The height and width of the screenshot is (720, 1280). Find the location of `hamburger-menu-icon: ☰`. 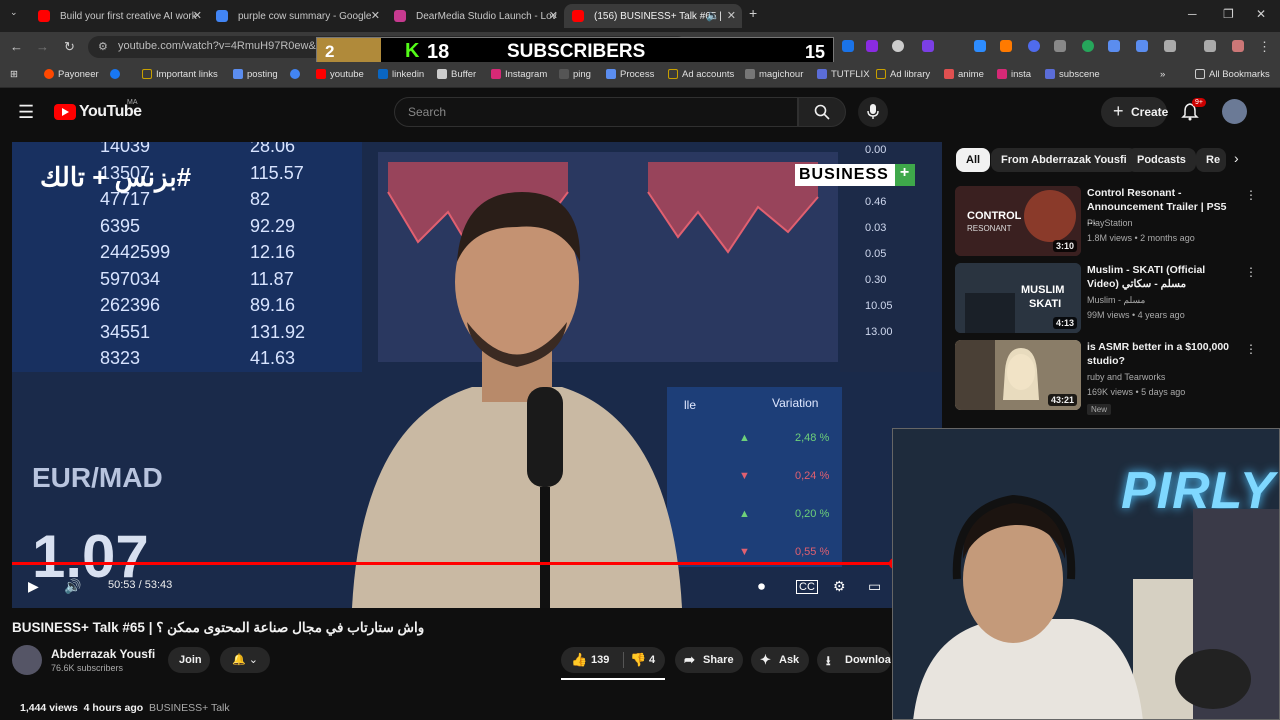

hamburger-menu-icon: ☰ is located at coordinates (26, 112).